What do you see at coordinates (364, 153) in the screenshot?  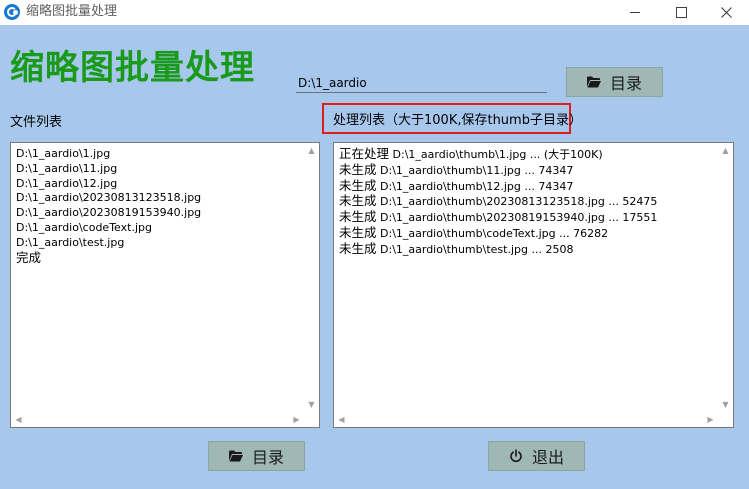 I see `process-item-status: 正在处理` at bounding box center [364, 153].